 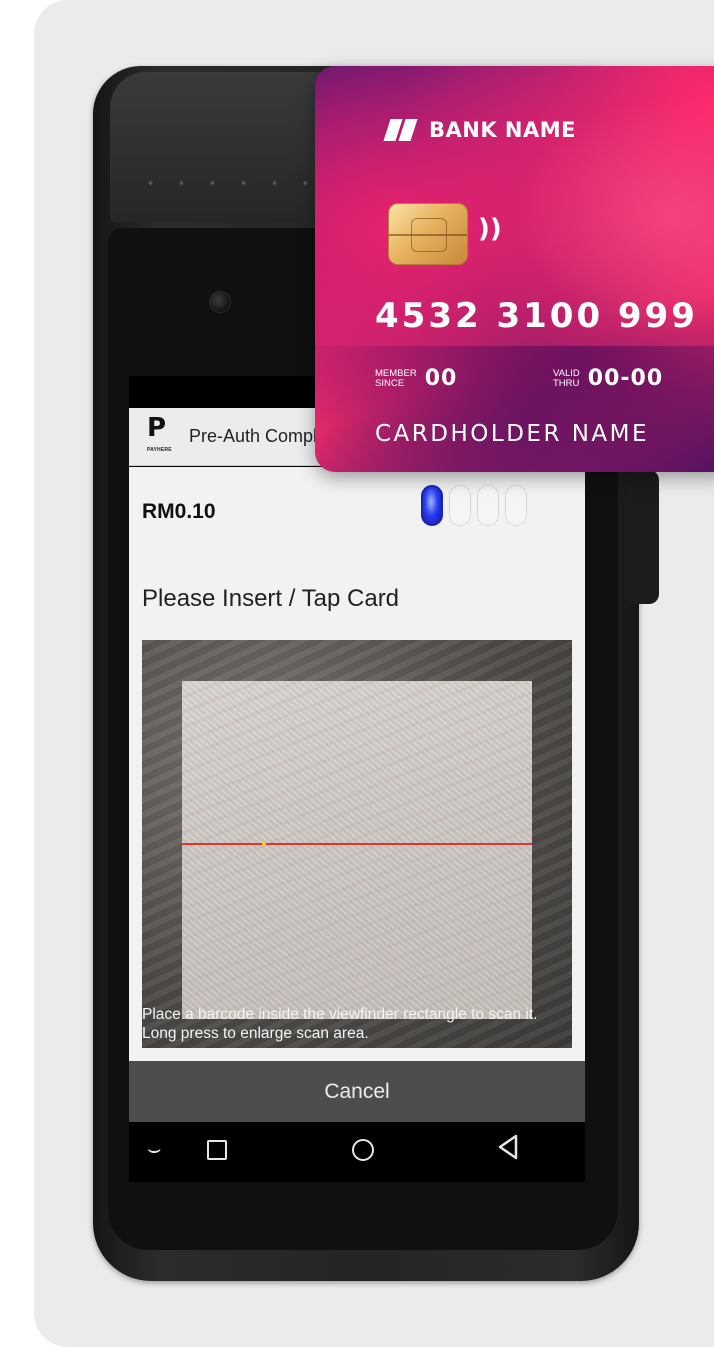 I want to click on terminal-side-button, so click(x=643, y=537).